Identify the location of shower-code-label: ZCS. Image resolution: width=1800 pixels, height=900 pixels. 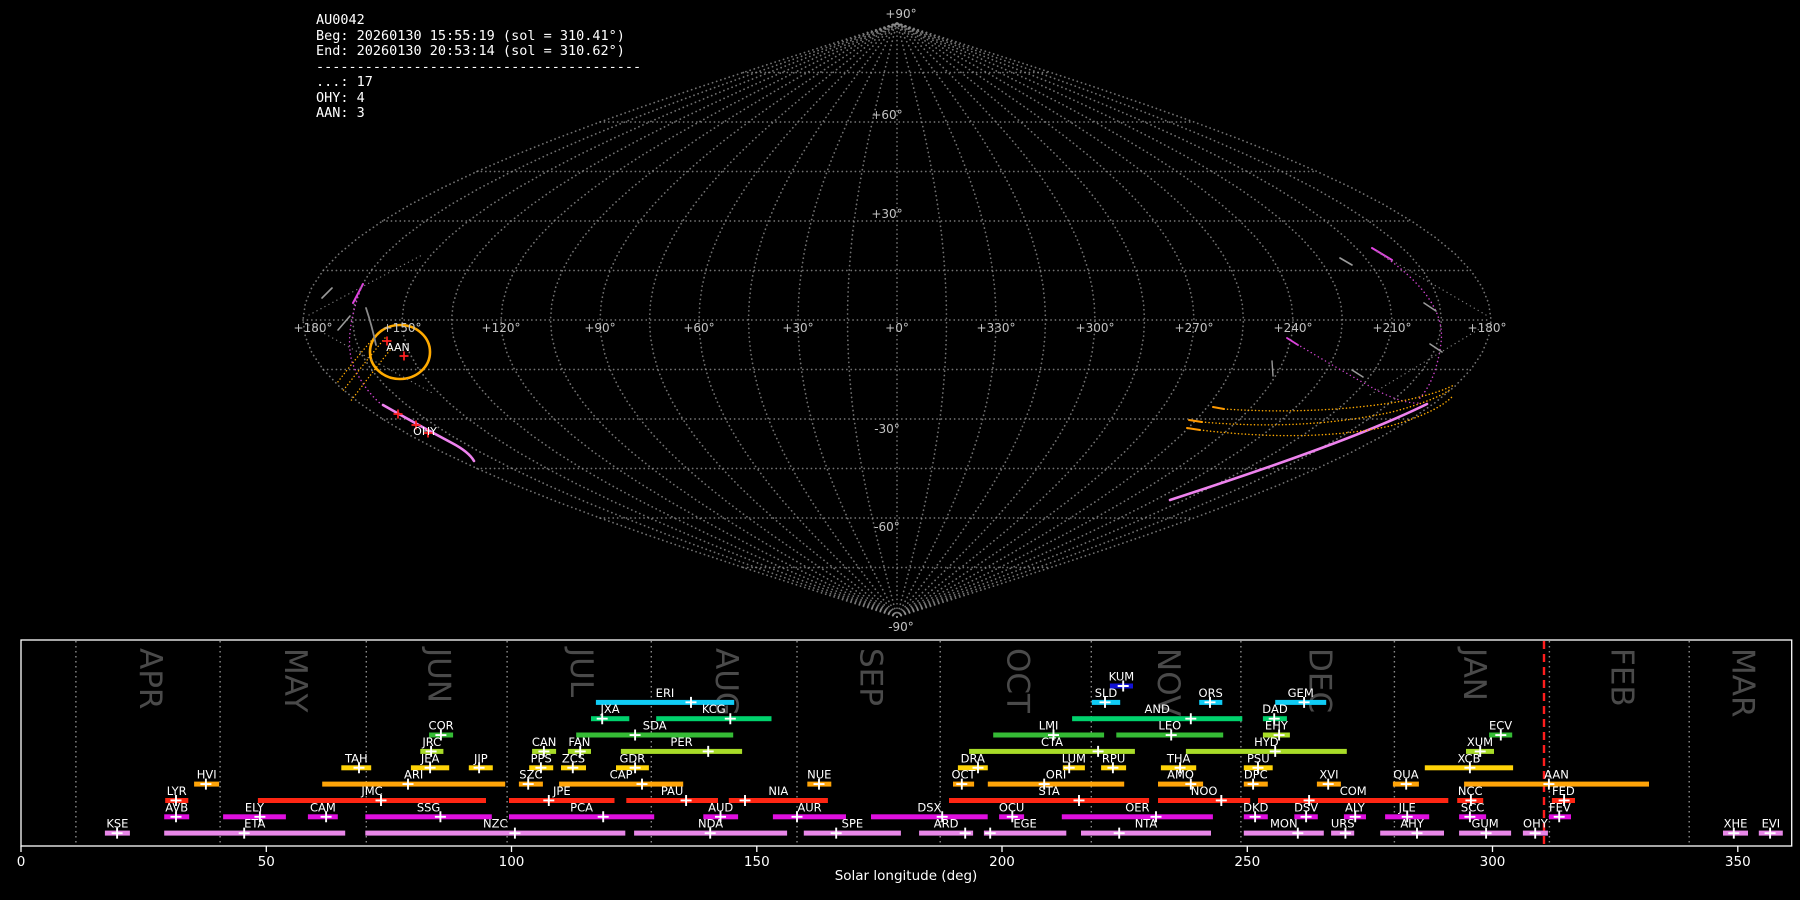
(573, 758).